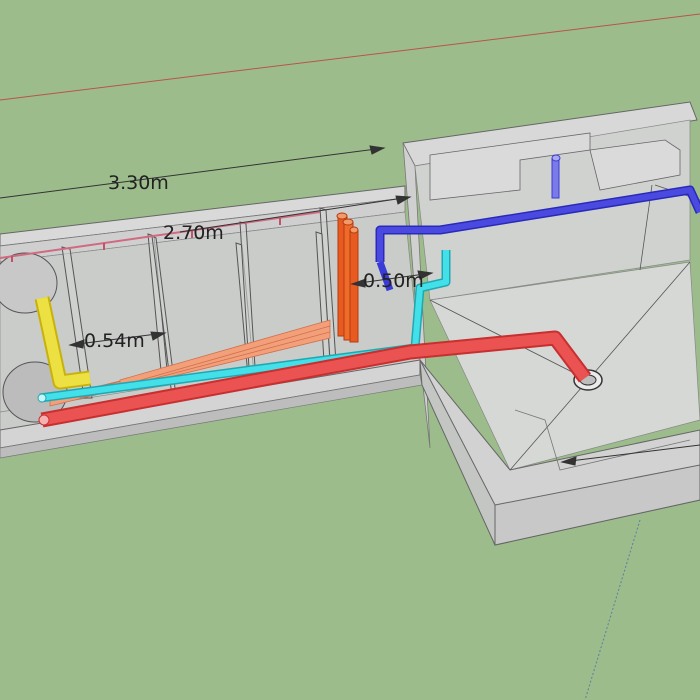 Image resolution: width=700 pixels, height=700 pixels. Describe the element at coordinates (377, 150) in the screenshot. I see `dimension-arrow` at that location.